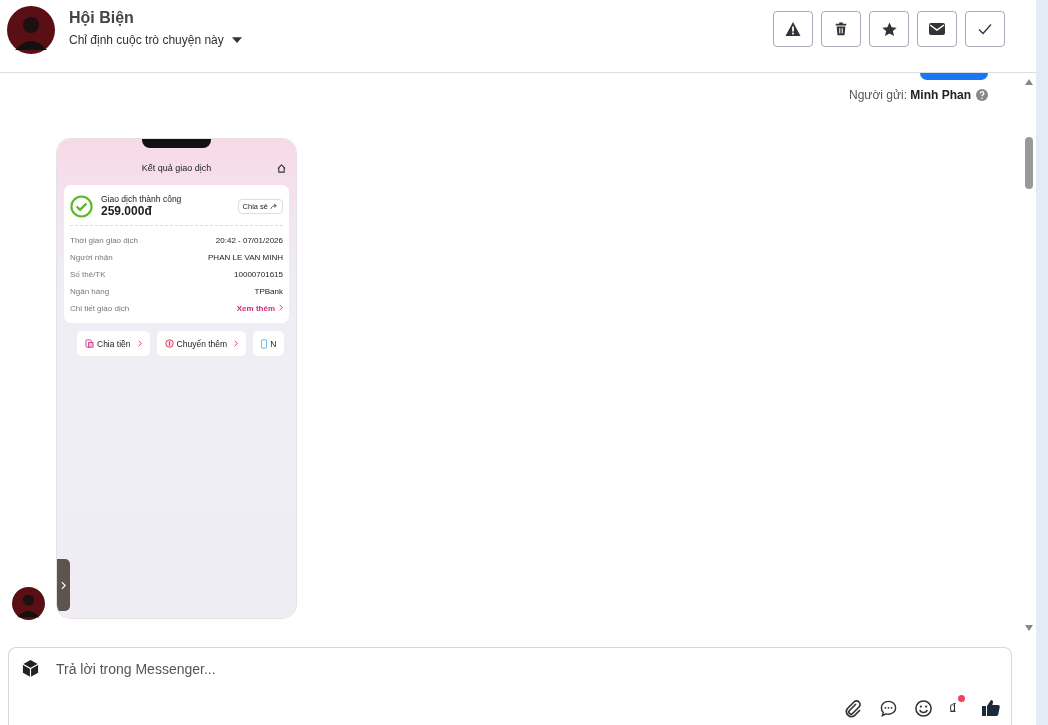  Describe the element at coordinates (81, 206) in the screenshot. I see `success-icon` at that location.